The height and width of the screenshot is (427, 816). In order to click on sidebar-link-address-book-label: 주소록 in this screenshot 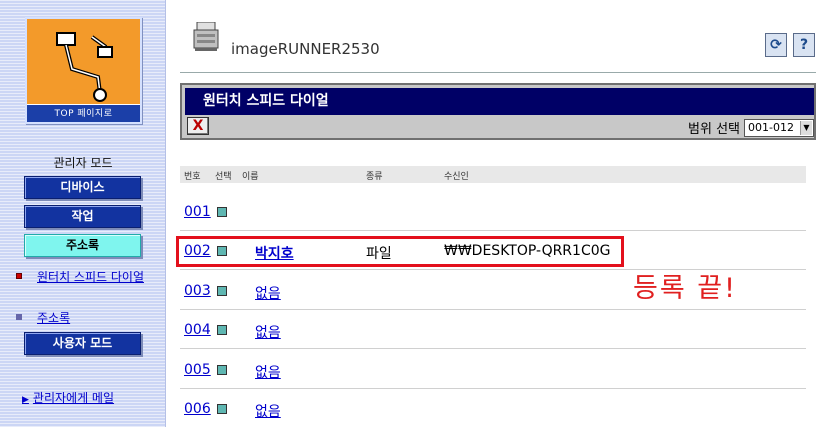, I will do `click(54, 318)`.